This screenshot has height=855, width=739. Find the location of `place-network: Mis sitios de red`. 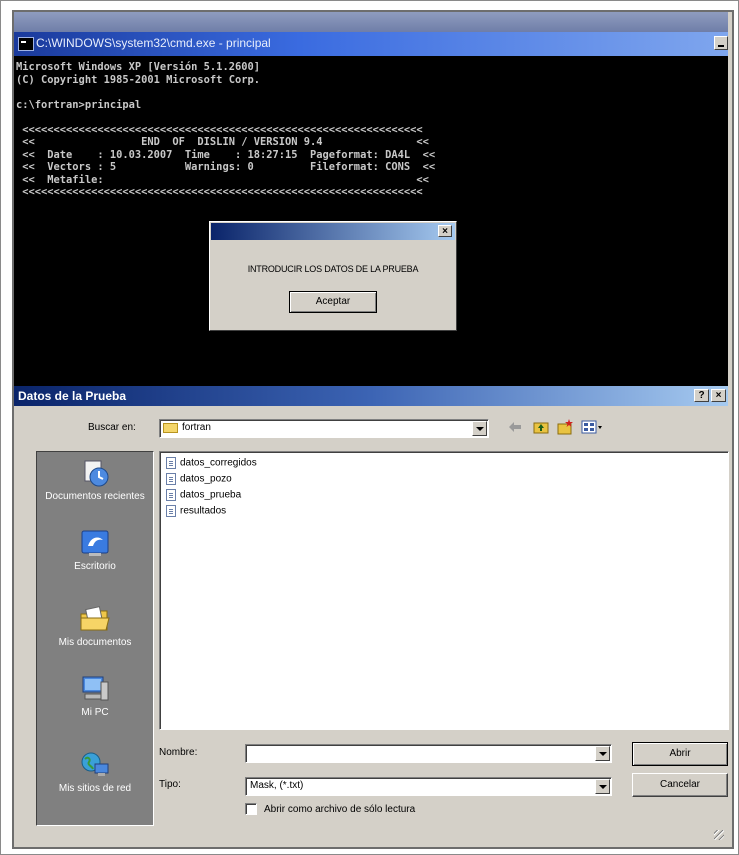

place-network: Mis sitios de red is located at coordinates (95, 772).